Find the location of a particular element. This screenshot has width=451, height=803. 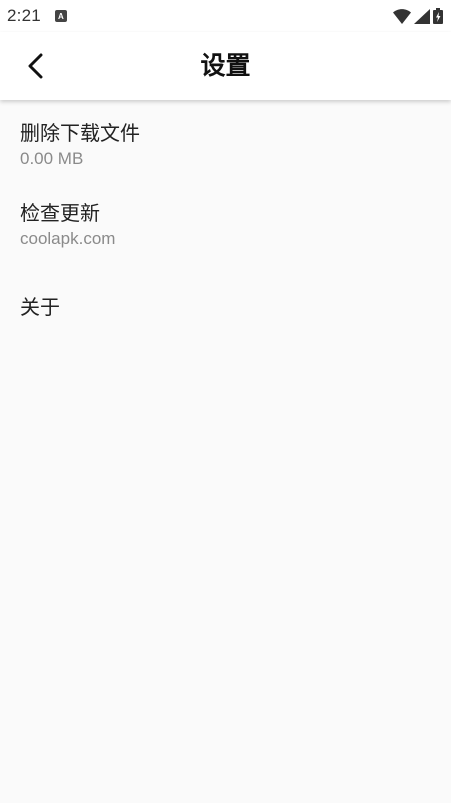

battery-charging-icon is located at coordinates (438, 16).